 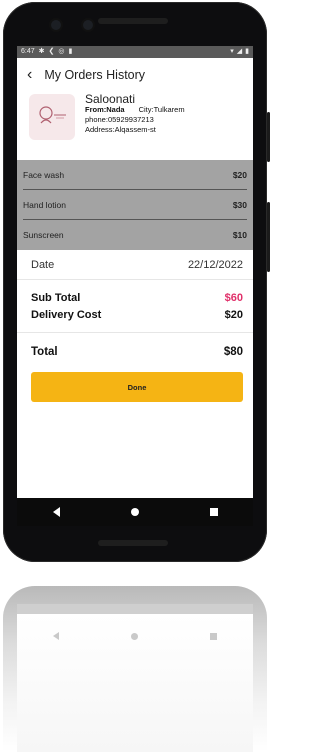 I want to click on bottom-speaker, so click(x=133, y=543).